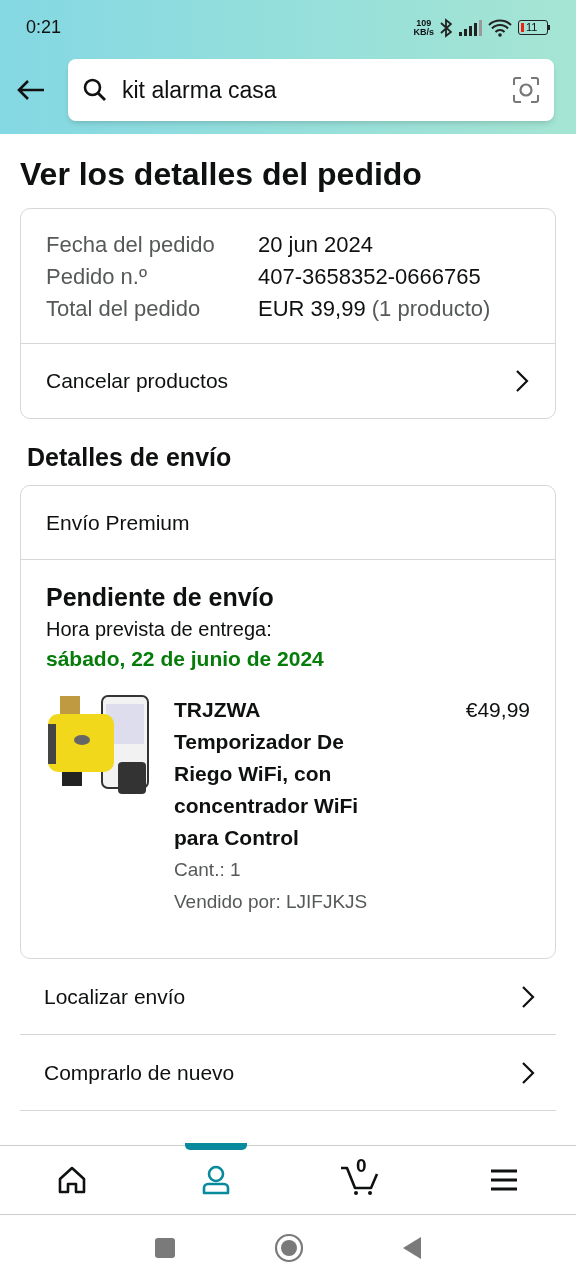  What do you see at coordinates (526, 90) in the screenshot?
I see `camera-scan-icon` at bounding box center [526, 90].